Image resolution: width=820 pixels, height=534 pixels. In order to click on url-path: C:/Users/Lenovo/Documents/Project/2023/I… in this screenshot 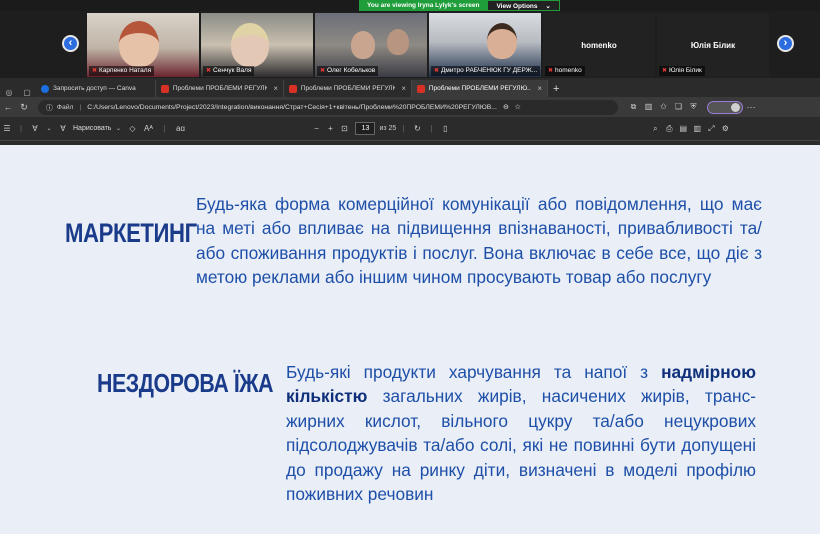, I will do `click(292, 107)`.